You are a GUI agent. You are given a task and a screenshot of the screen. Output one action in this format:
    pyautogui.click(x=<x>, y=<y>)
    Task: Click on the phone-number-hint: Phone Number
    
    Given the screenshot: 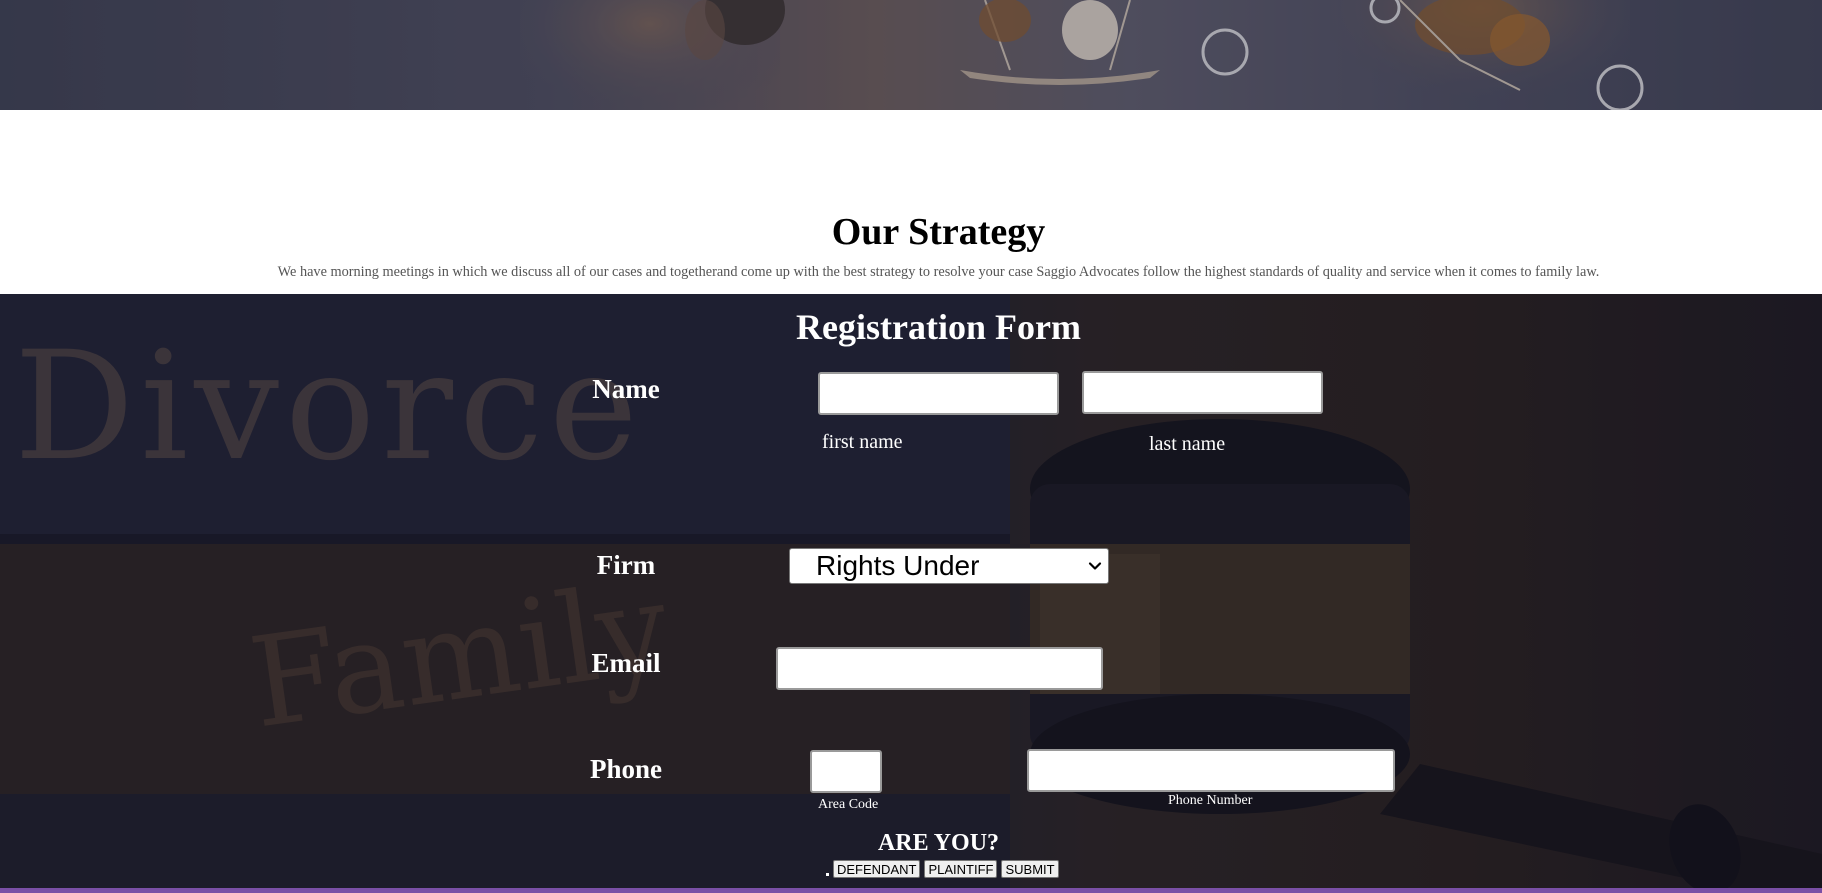 What is the action you would take?
    pyautogui.click(x=1210, y=800)
    